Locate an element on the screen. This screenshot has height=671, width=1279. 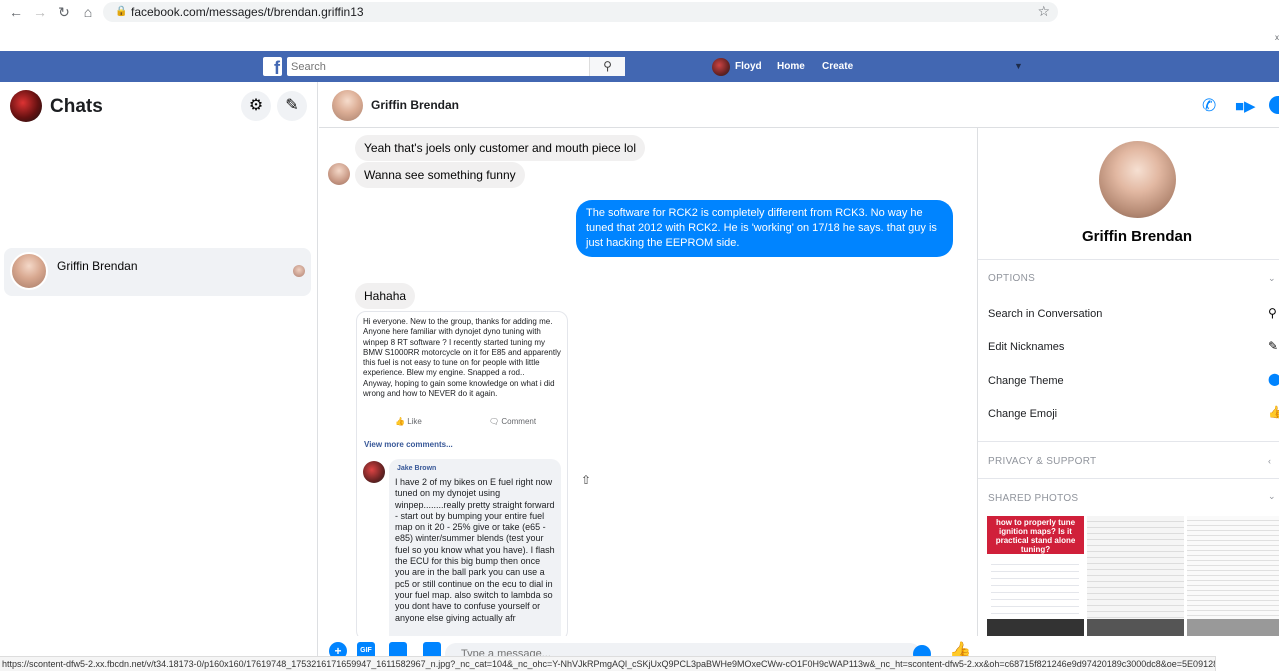
pencil-icon: ✎ is located at coordinates (1273, 346).